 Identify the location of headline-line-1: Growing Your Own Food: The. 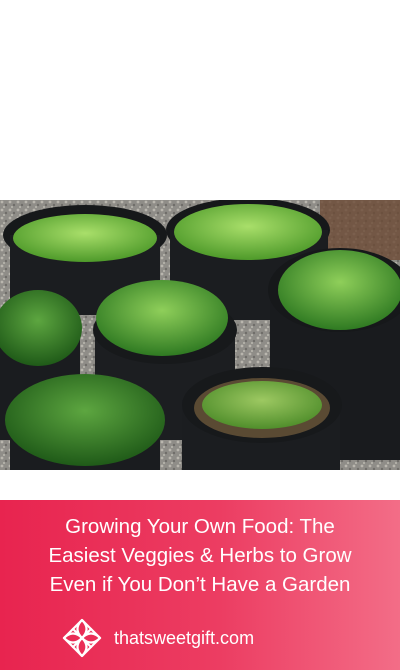
(200, 526).